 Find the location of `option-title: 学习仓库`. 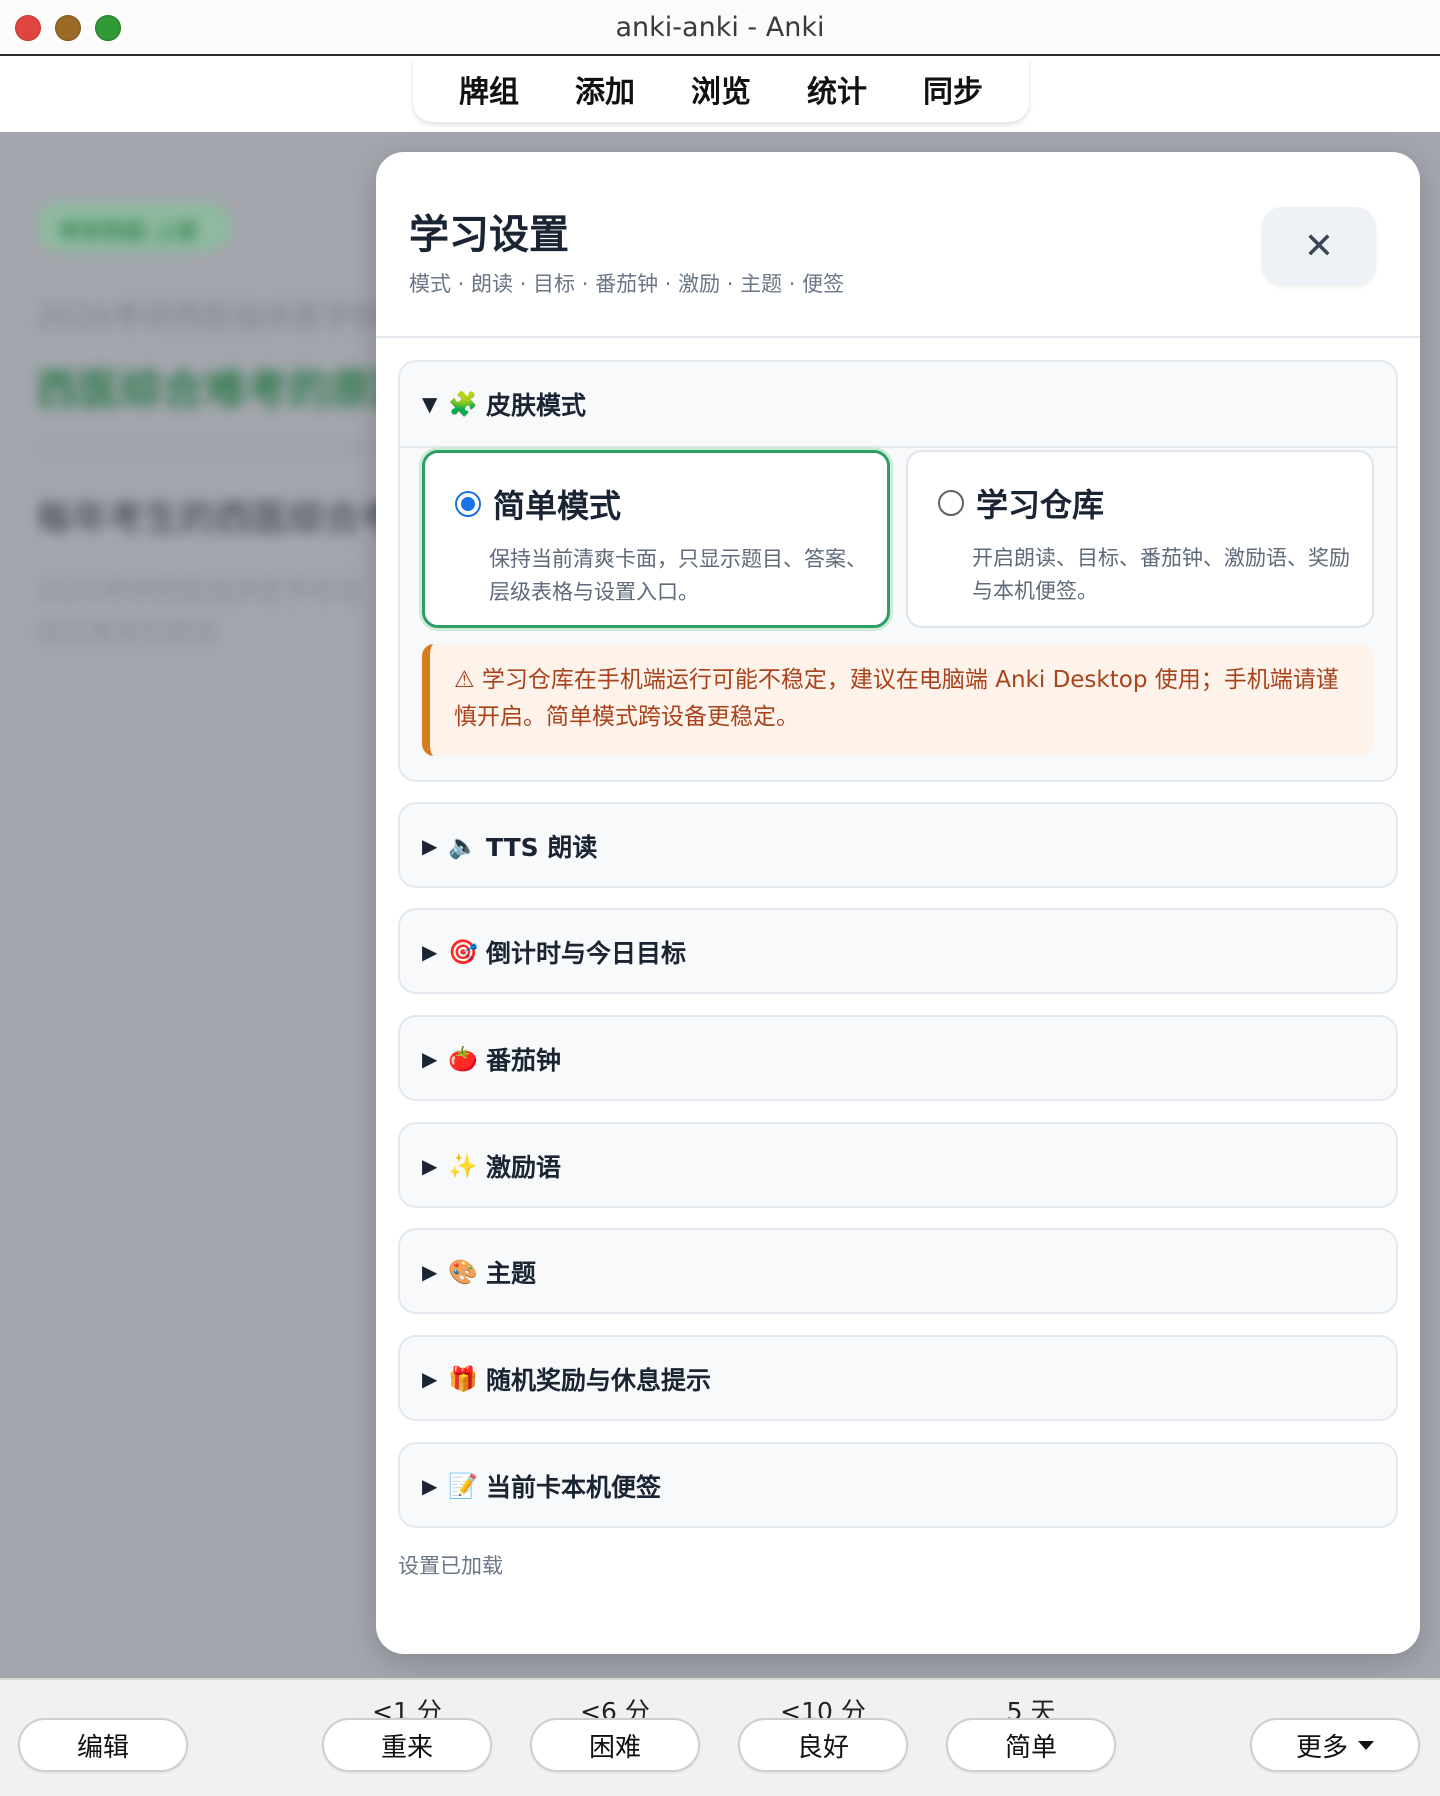

option-title: 学习仓库 is located at coordinates (1040, 505).